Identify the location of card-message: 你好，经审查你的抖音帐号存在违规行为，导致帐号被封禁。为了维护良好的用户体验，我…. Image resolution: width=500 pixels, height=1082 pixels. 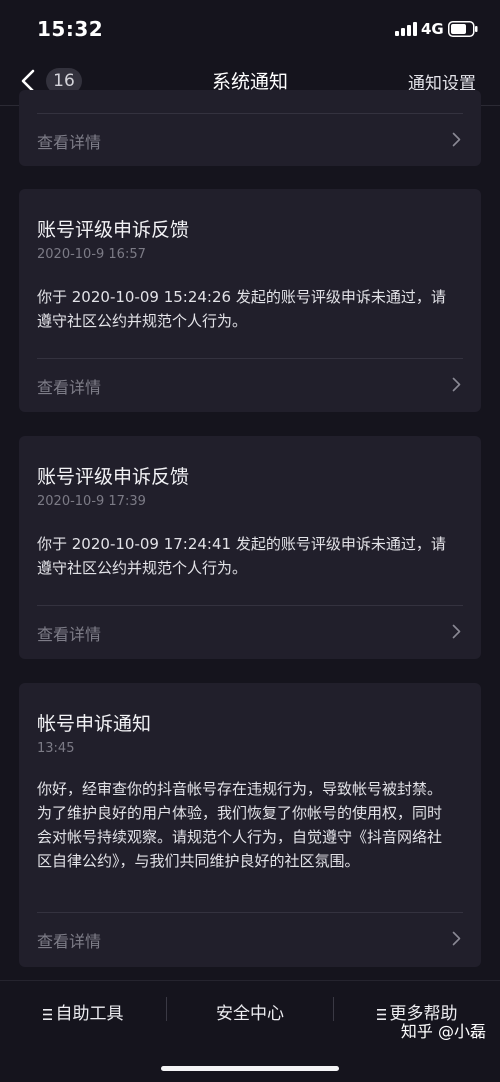
(240, 825).